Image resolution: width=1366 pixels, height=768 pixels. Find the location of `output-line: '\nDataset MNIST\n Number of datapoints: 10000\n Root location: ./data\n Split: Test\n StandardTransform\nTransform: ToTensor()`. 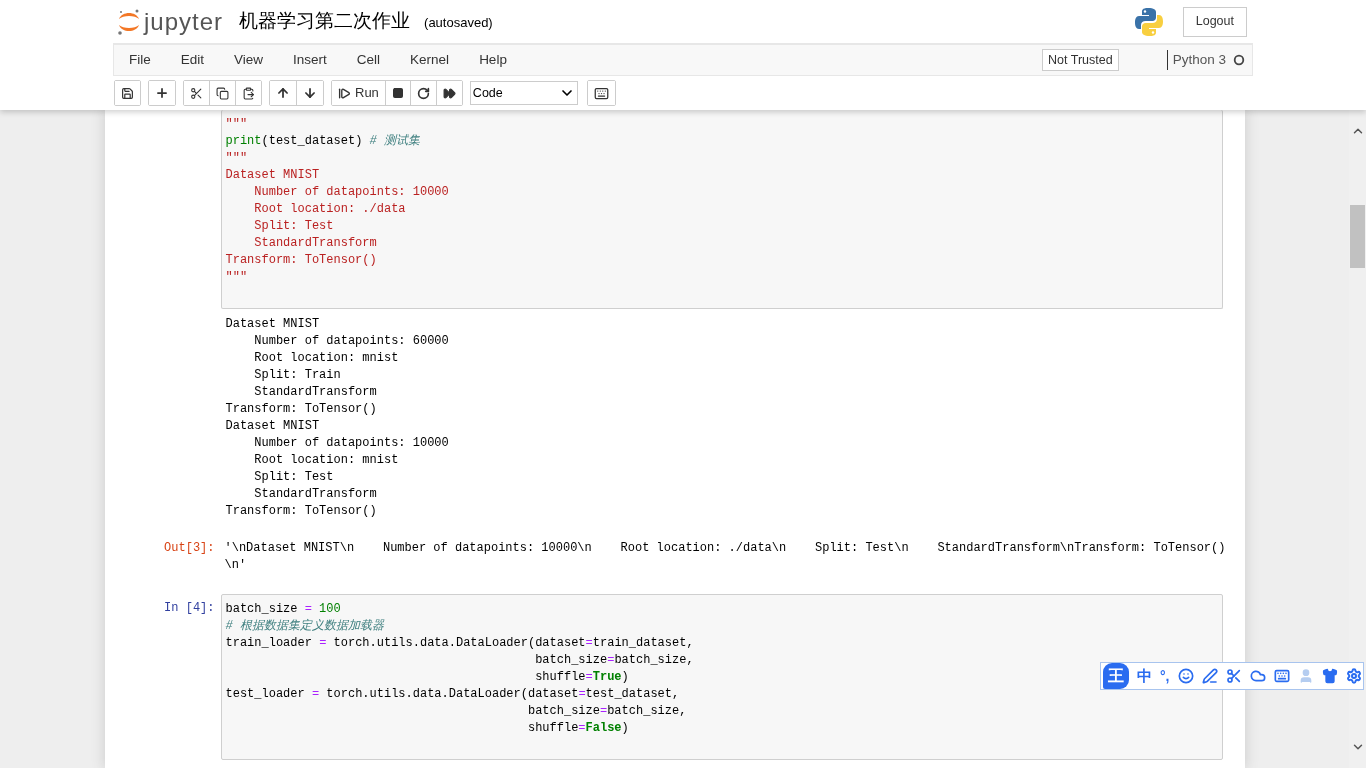

output-line: '\nDataset MNIST\n Number of datapoints: 10000\n Root location: ./data\n Split: Test\n StandardTransform\nTransform: ToTensor() is located at coordinates (725, 548).